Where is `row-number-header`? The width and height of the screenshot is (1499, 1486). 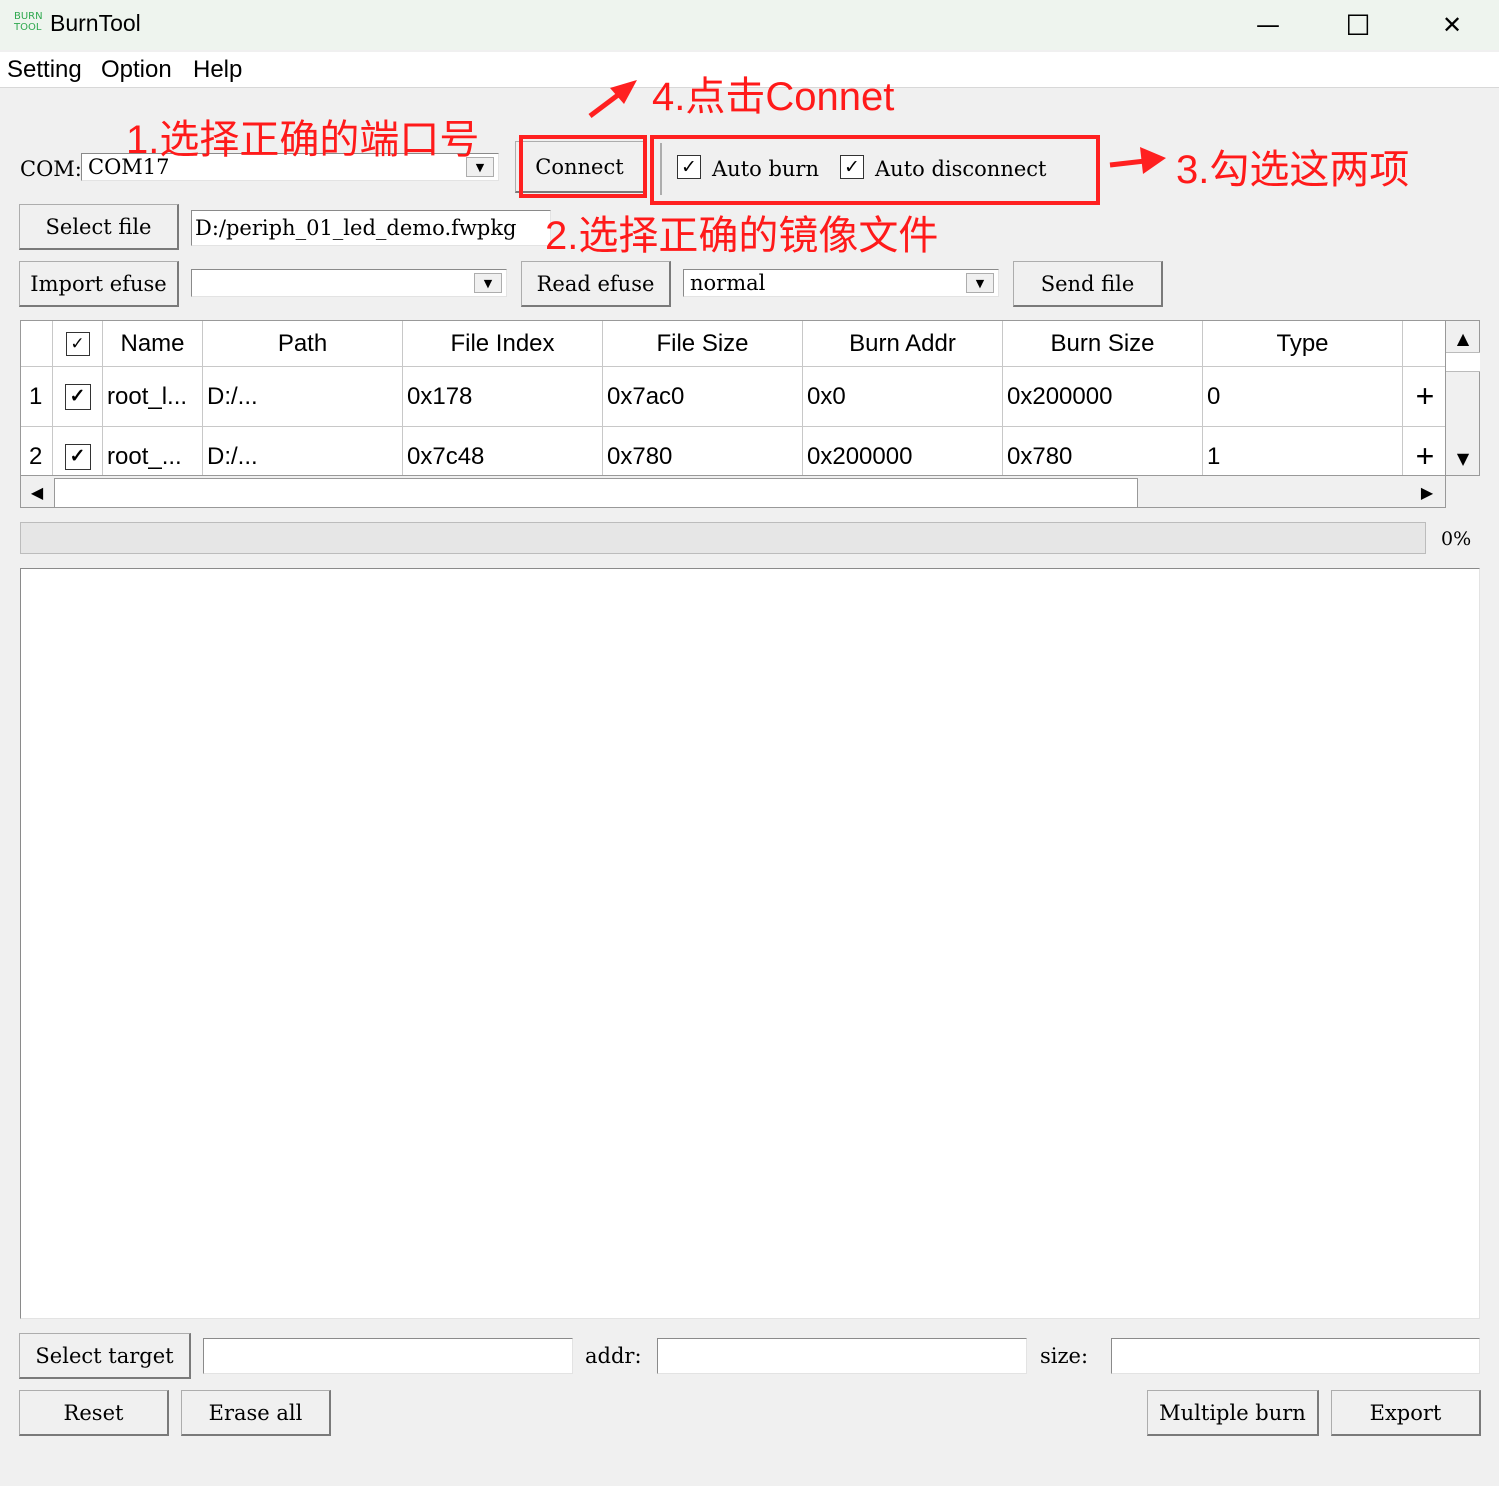
row-number-header is located at coordinates (37, 344).